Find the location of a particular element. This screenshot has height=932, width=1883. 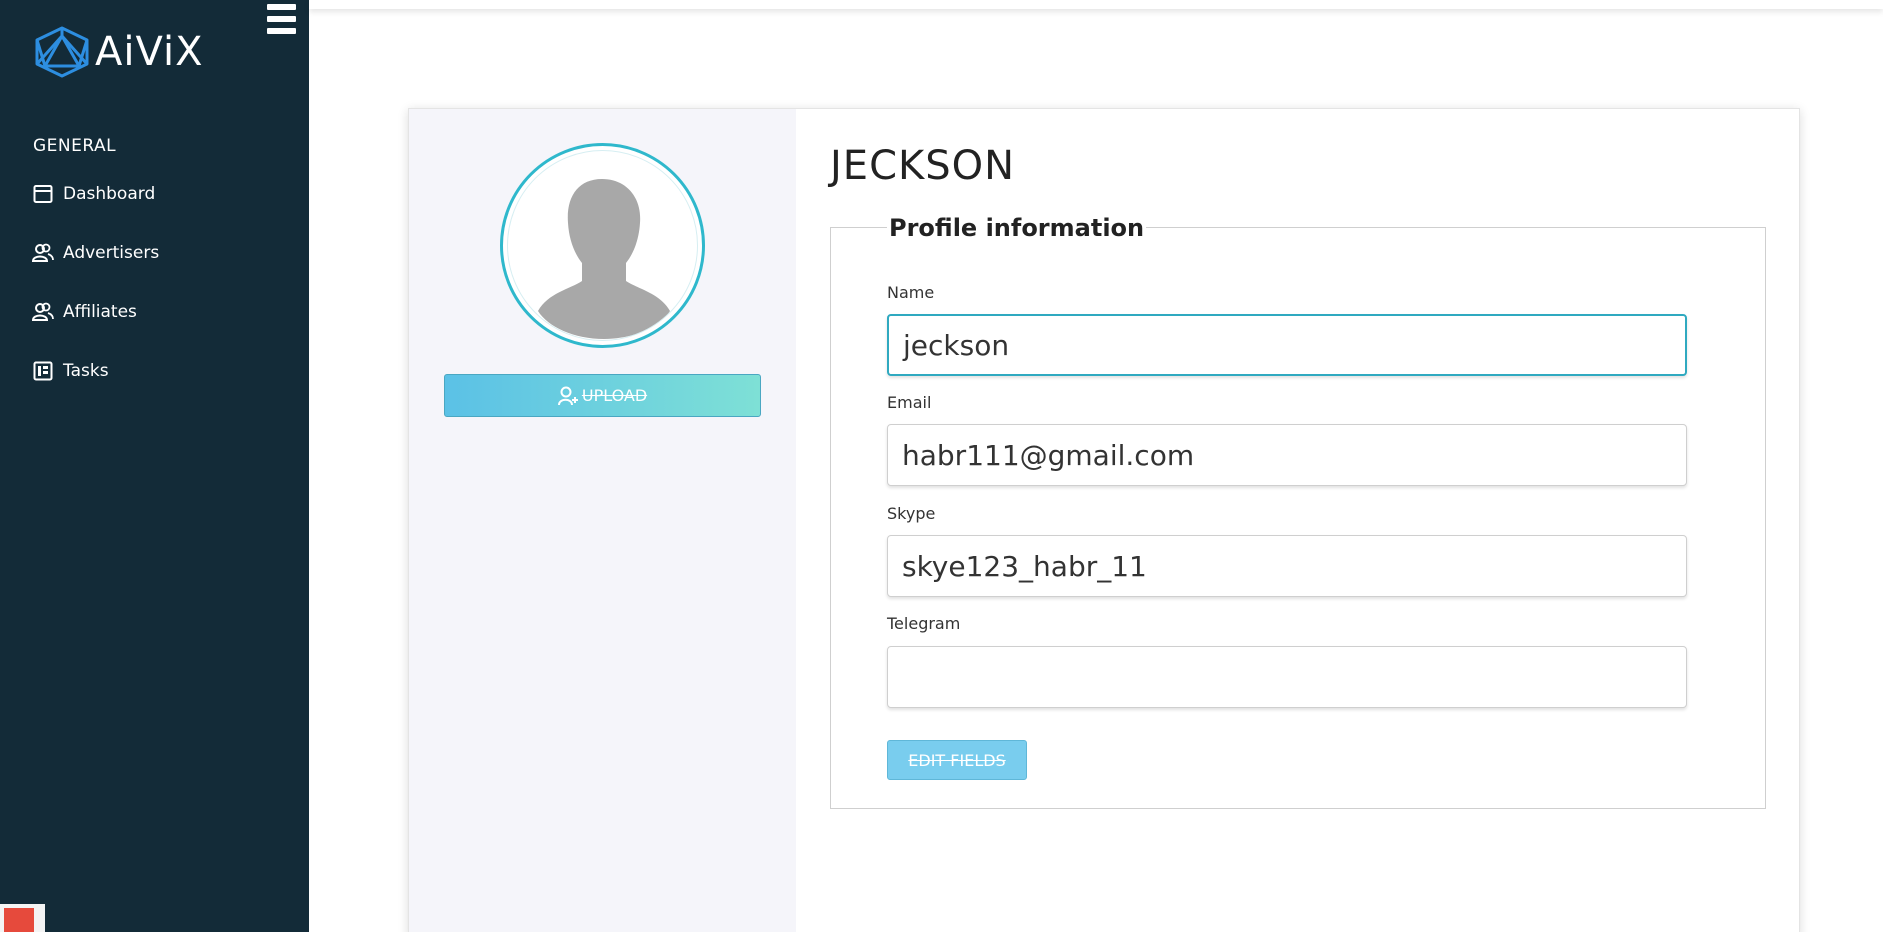

logo: AiViX is located at coordinates (118, 52).